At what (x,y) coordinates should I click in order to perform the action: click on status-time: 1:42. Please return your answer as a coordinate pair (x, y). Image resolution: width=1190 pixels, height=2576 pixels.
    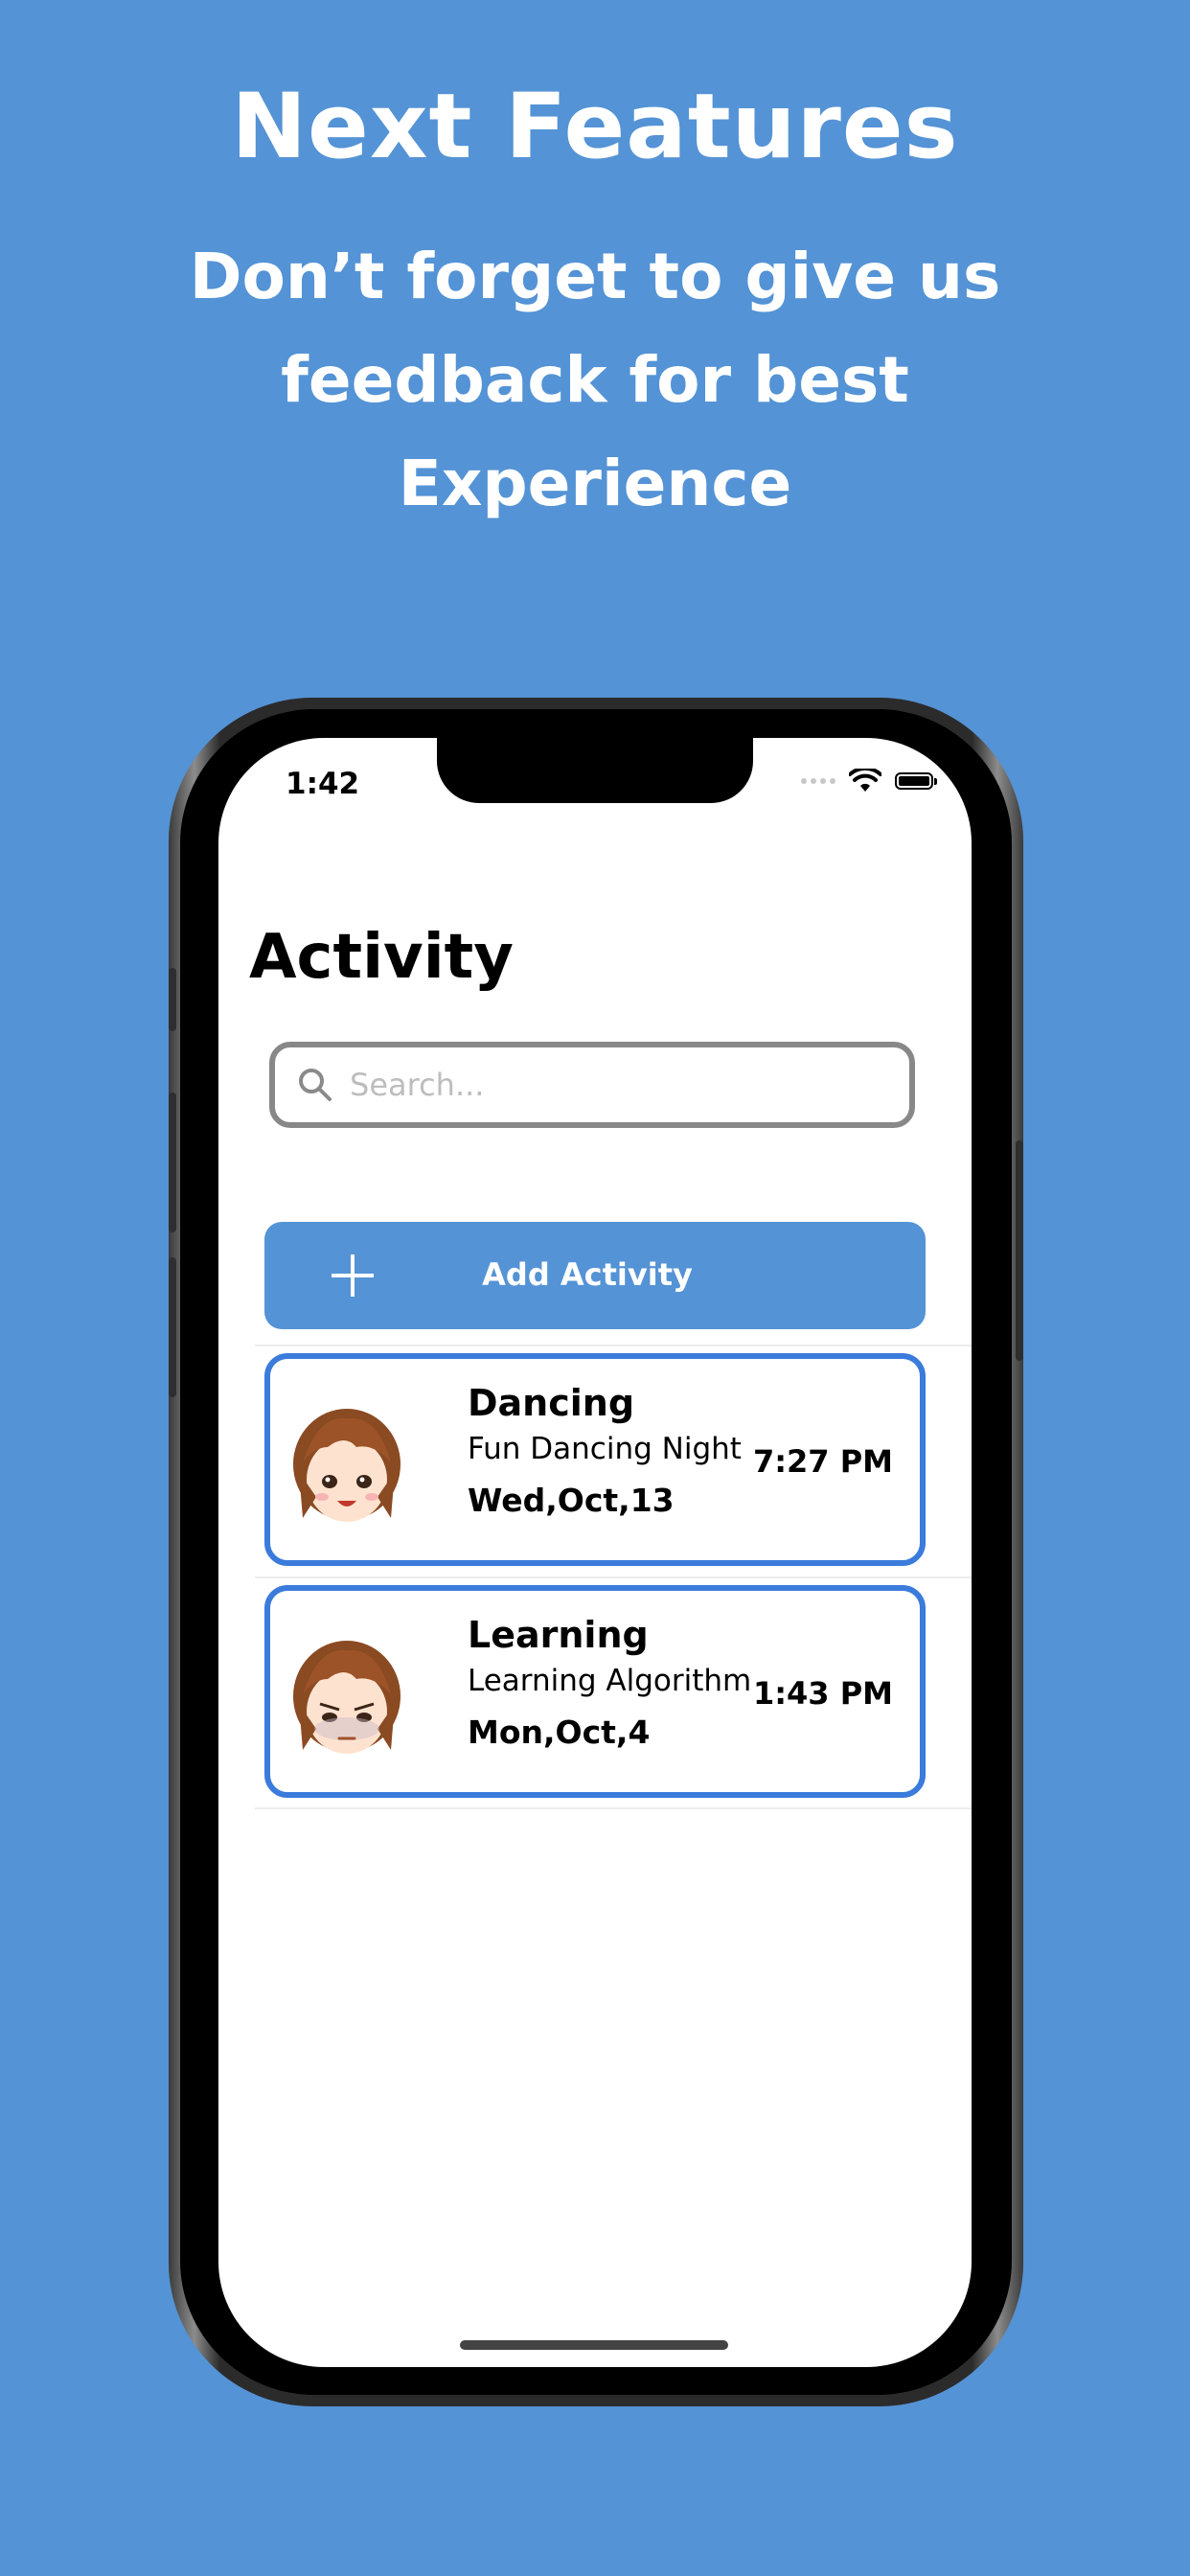
    Looking at the image, I should click on (323, 784).